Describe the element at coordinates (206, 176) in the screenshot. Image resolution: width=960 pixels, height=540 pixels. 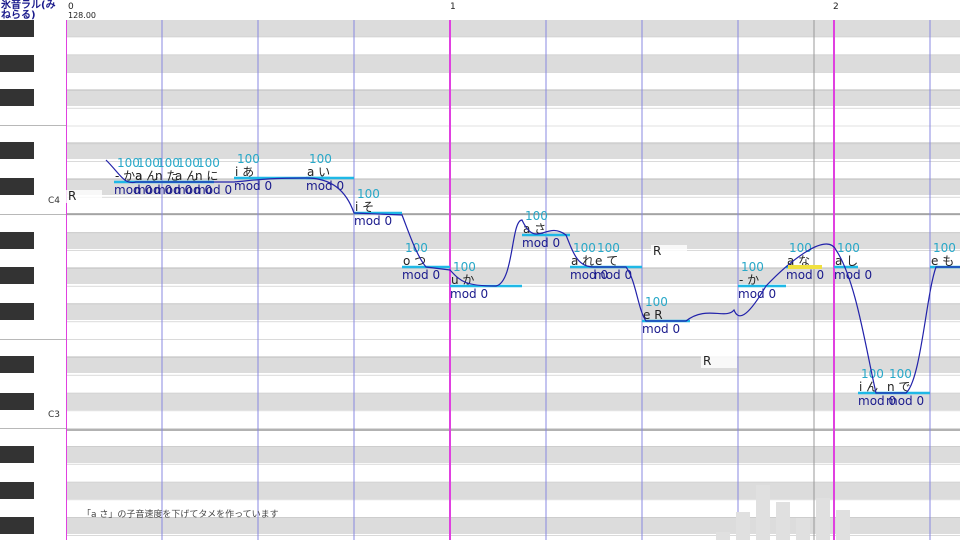
I see `note-phoneme: n に` at that location.